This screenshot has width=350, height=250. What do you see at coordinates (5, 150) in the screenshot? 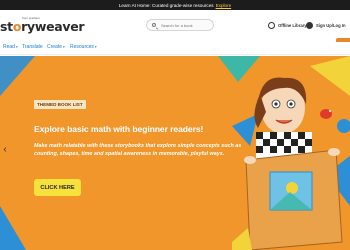
I see `chevron-left-icon: ‹` at bounding box center [5, 150].